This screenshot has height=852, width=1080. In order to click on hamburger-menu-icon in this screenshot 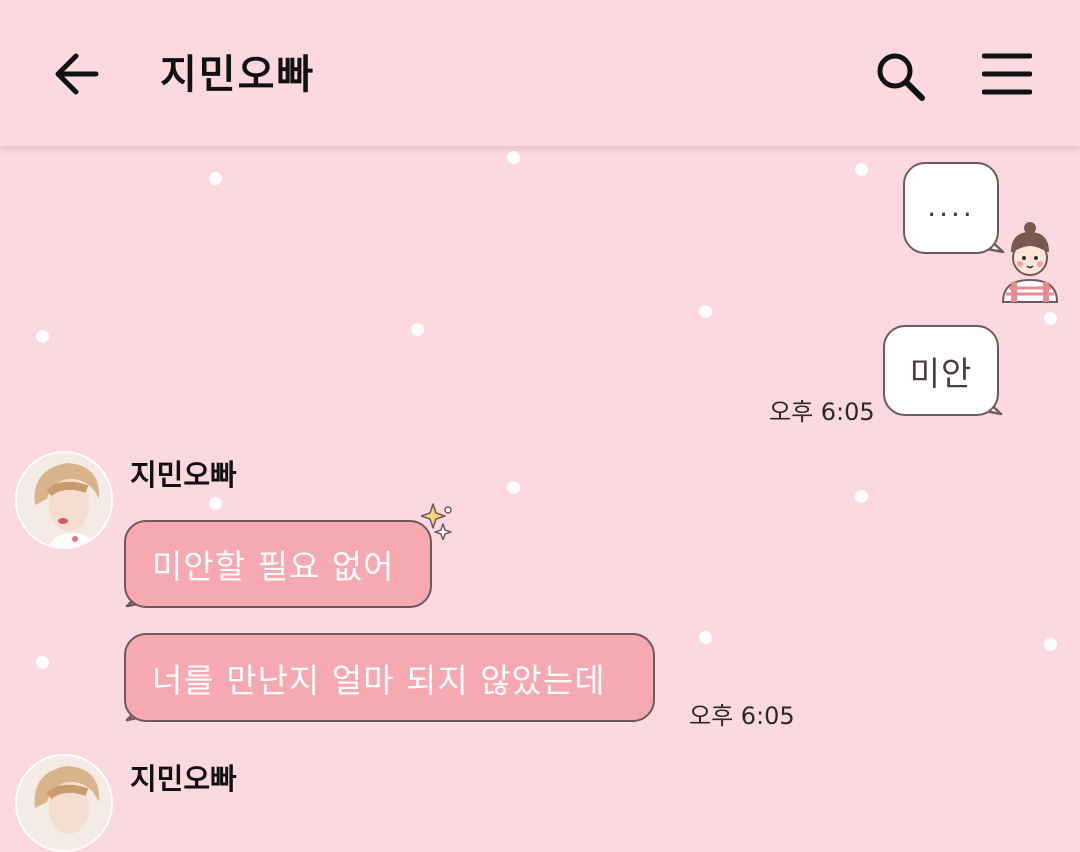, I will do `click(1007, 74)`.